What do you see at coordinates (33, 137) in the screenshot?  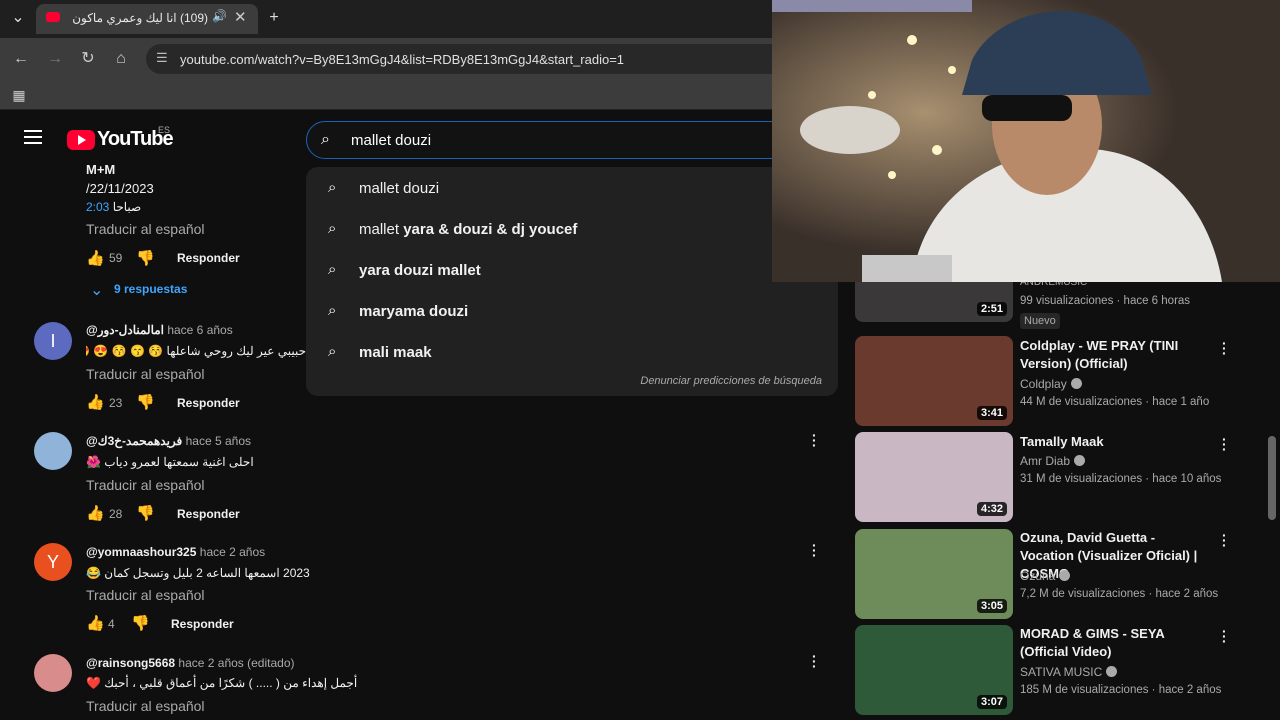 I see `menu-icon` at bounding box center [33, 137].